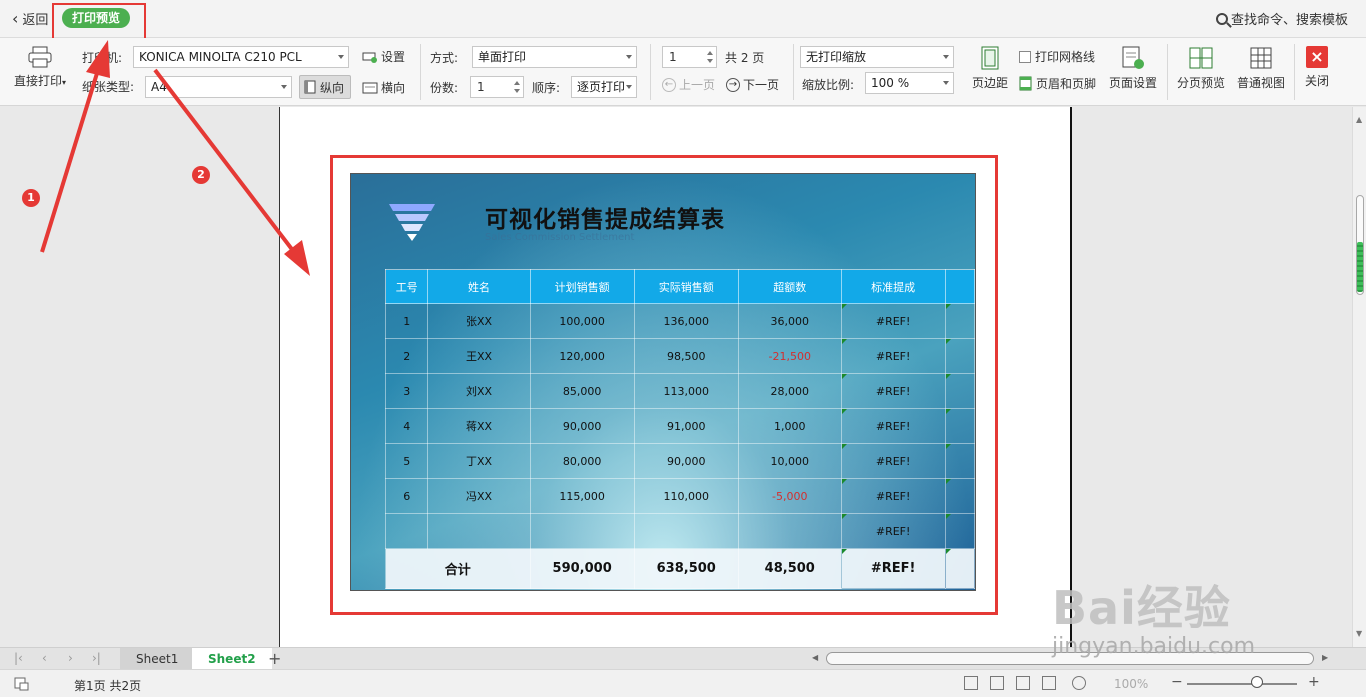 The image size is (1366, 697). What do you see at coordinates (218, 87) in the screenshot?
I see `paper-type-select: A4` at bounding box center [218, 87].